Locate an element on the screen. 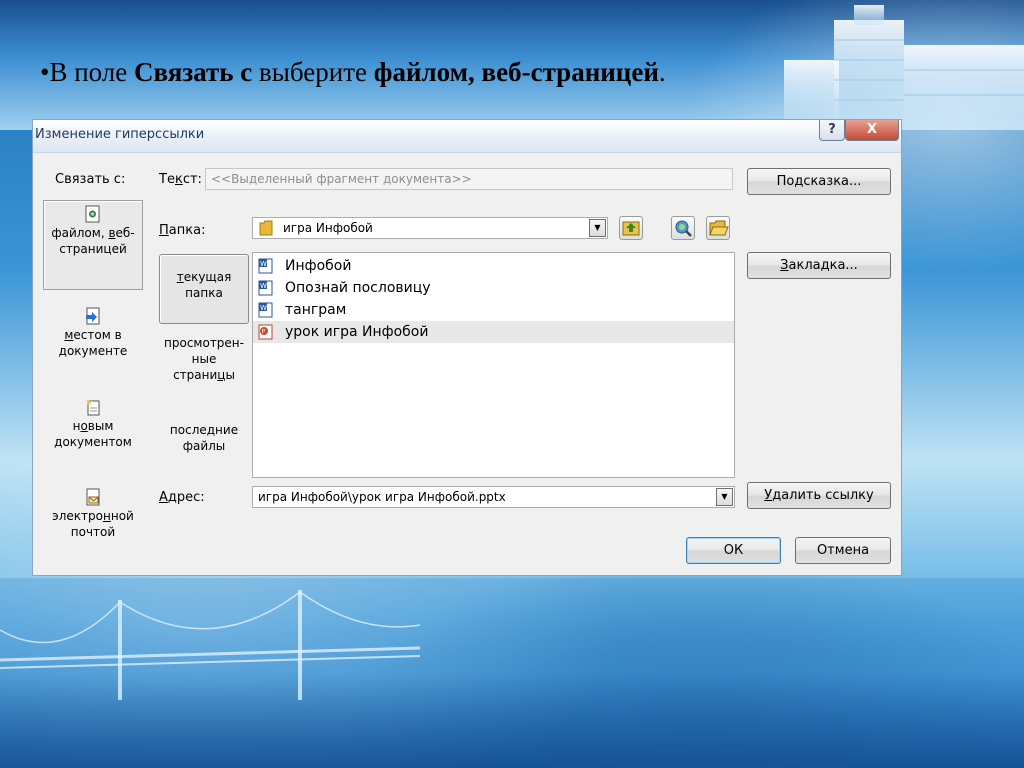 Image resolution: width=1024 pixels, height=768 pixels. list-item: W танграм is located at coordinates (493, 310).